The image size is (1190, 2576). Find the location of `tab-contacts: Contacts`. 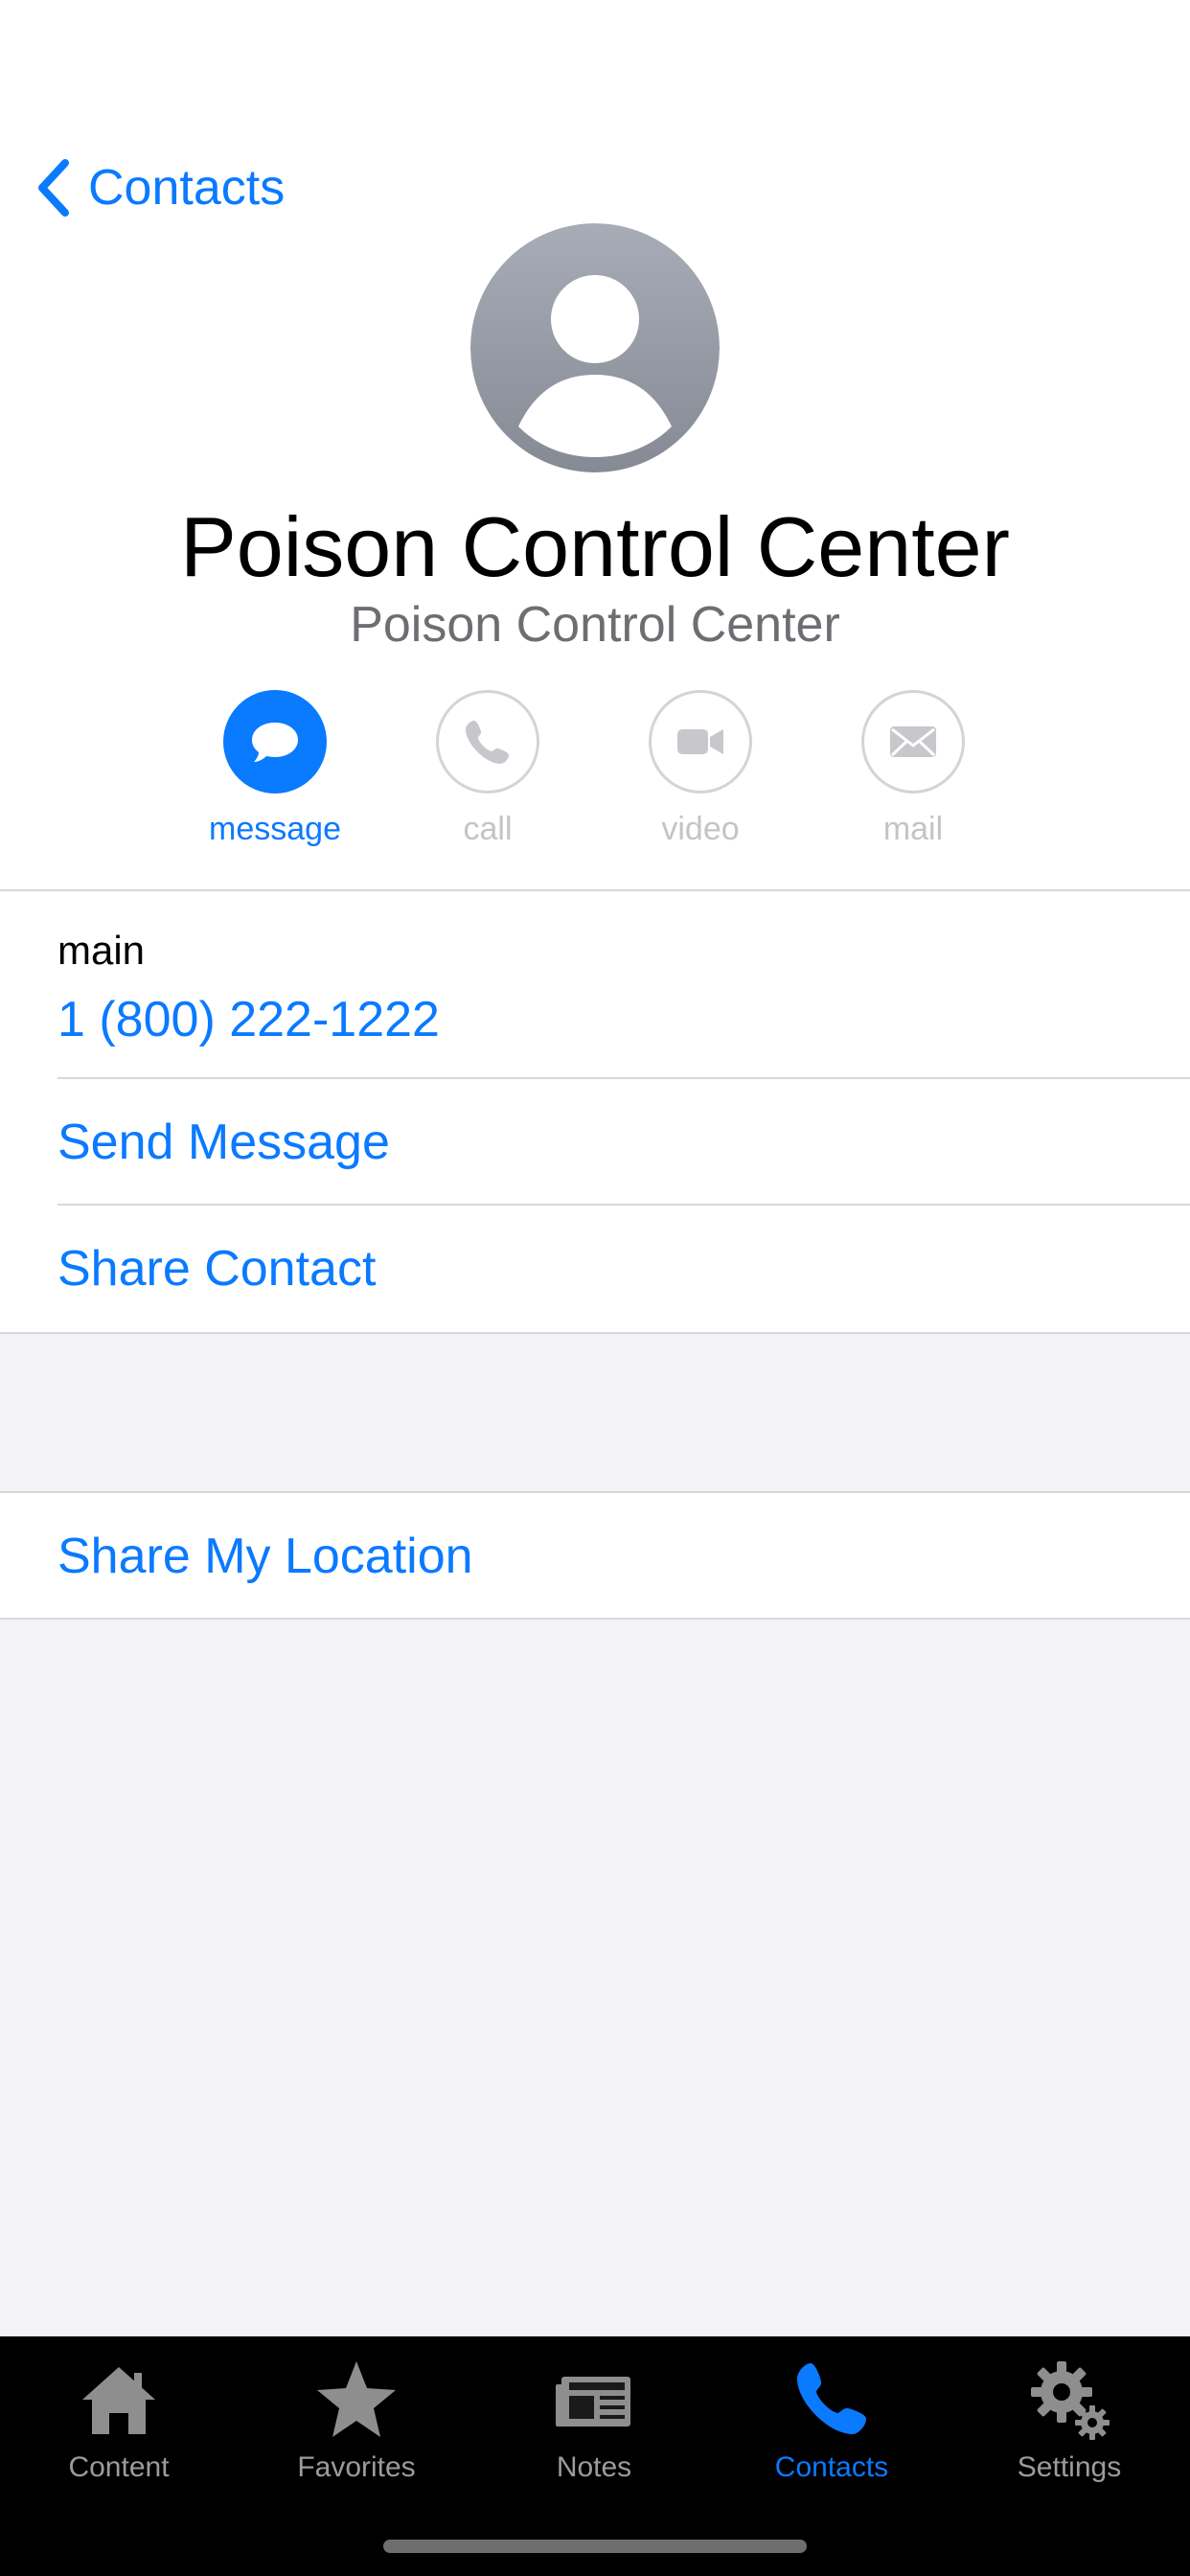

tab-contacts: Contacts is located at coordinates (832, 2419).